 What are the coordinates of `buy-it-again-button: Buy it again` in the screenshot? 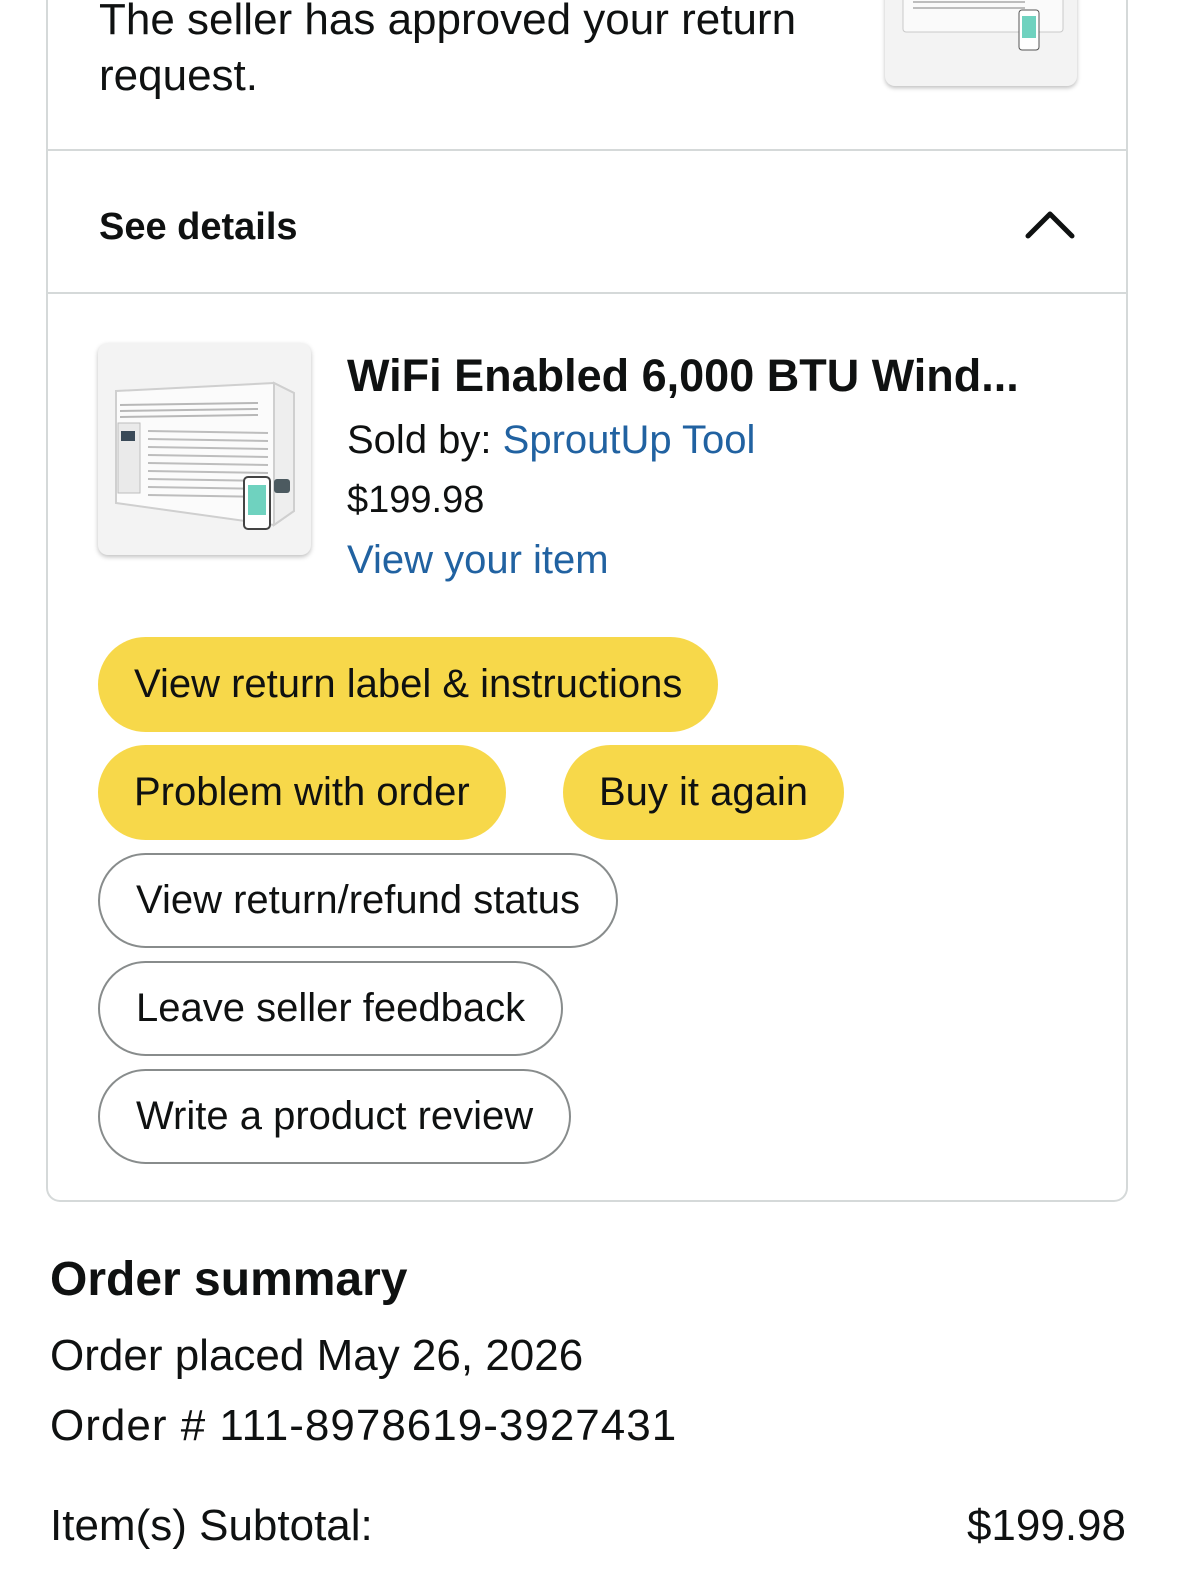 It's located at (704, 792).